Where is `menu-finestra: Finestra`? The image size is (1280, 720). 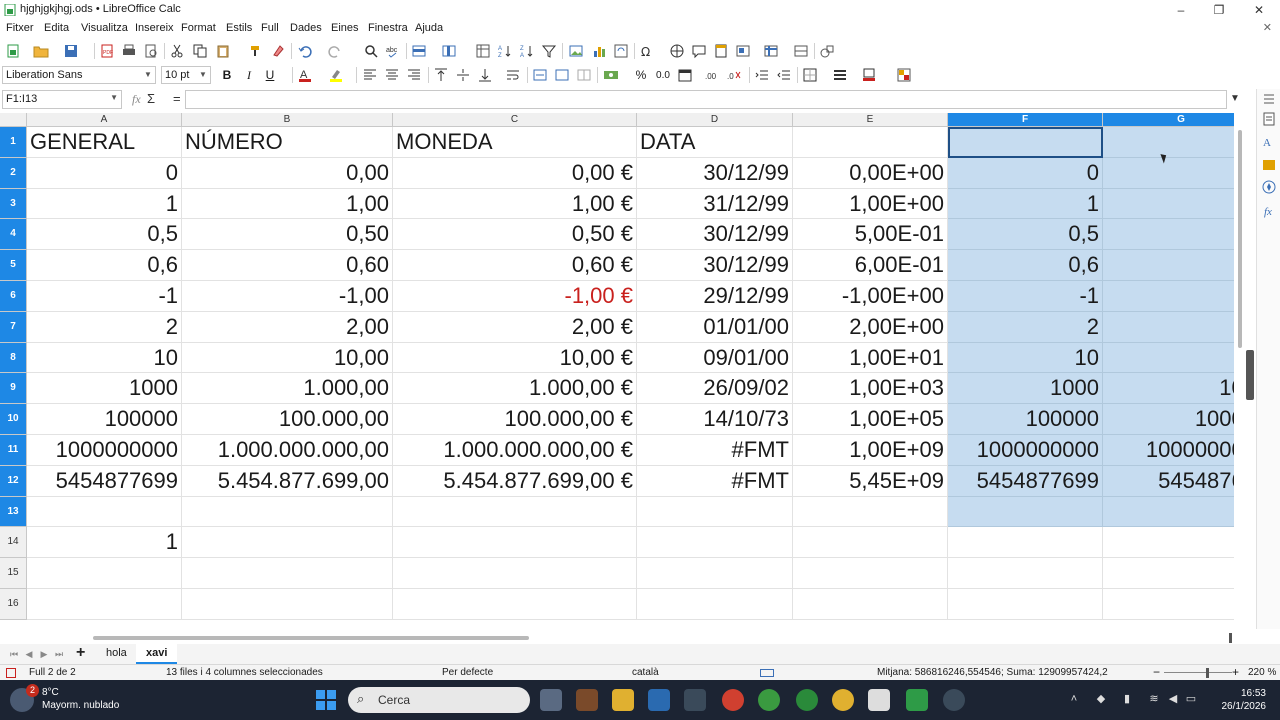 menu-finestra: Finestra is located at coordinates (388, 28).